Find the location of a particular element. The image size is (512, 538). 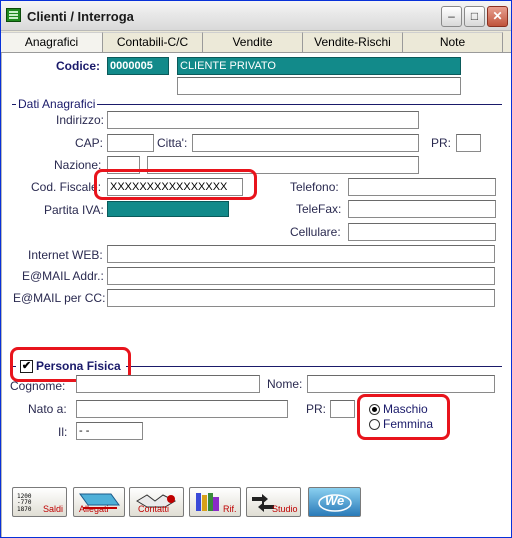

partita-iva-field is located at coordinates (168, 209).